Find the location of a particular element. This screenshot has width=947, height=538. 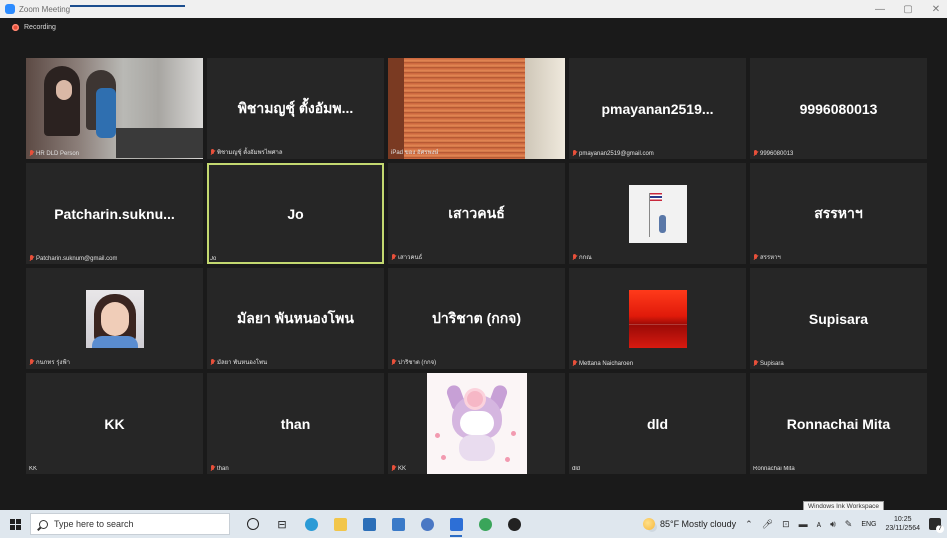

volume-icon: 🔊︎ is located at coordinates (833, 524).